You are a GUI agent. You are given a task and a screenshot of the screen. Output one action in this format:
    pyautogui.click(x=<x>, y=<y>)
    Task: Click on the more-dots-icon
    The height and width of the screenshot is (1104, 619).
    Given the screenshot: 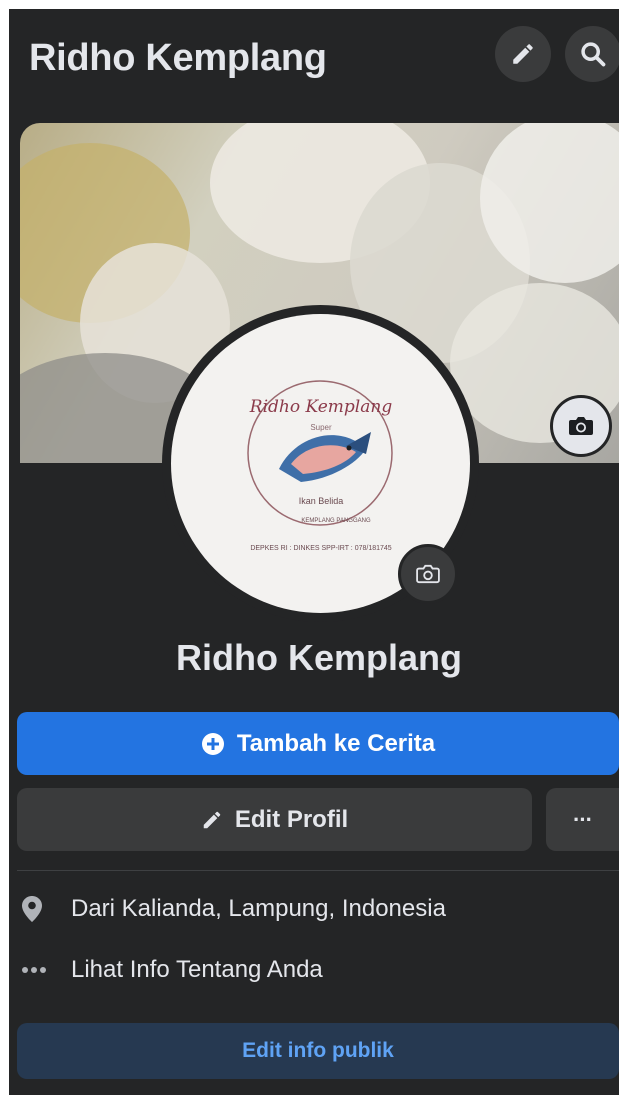 What is the action you would take?
    pyautogui.click(x=34, y=970)
    